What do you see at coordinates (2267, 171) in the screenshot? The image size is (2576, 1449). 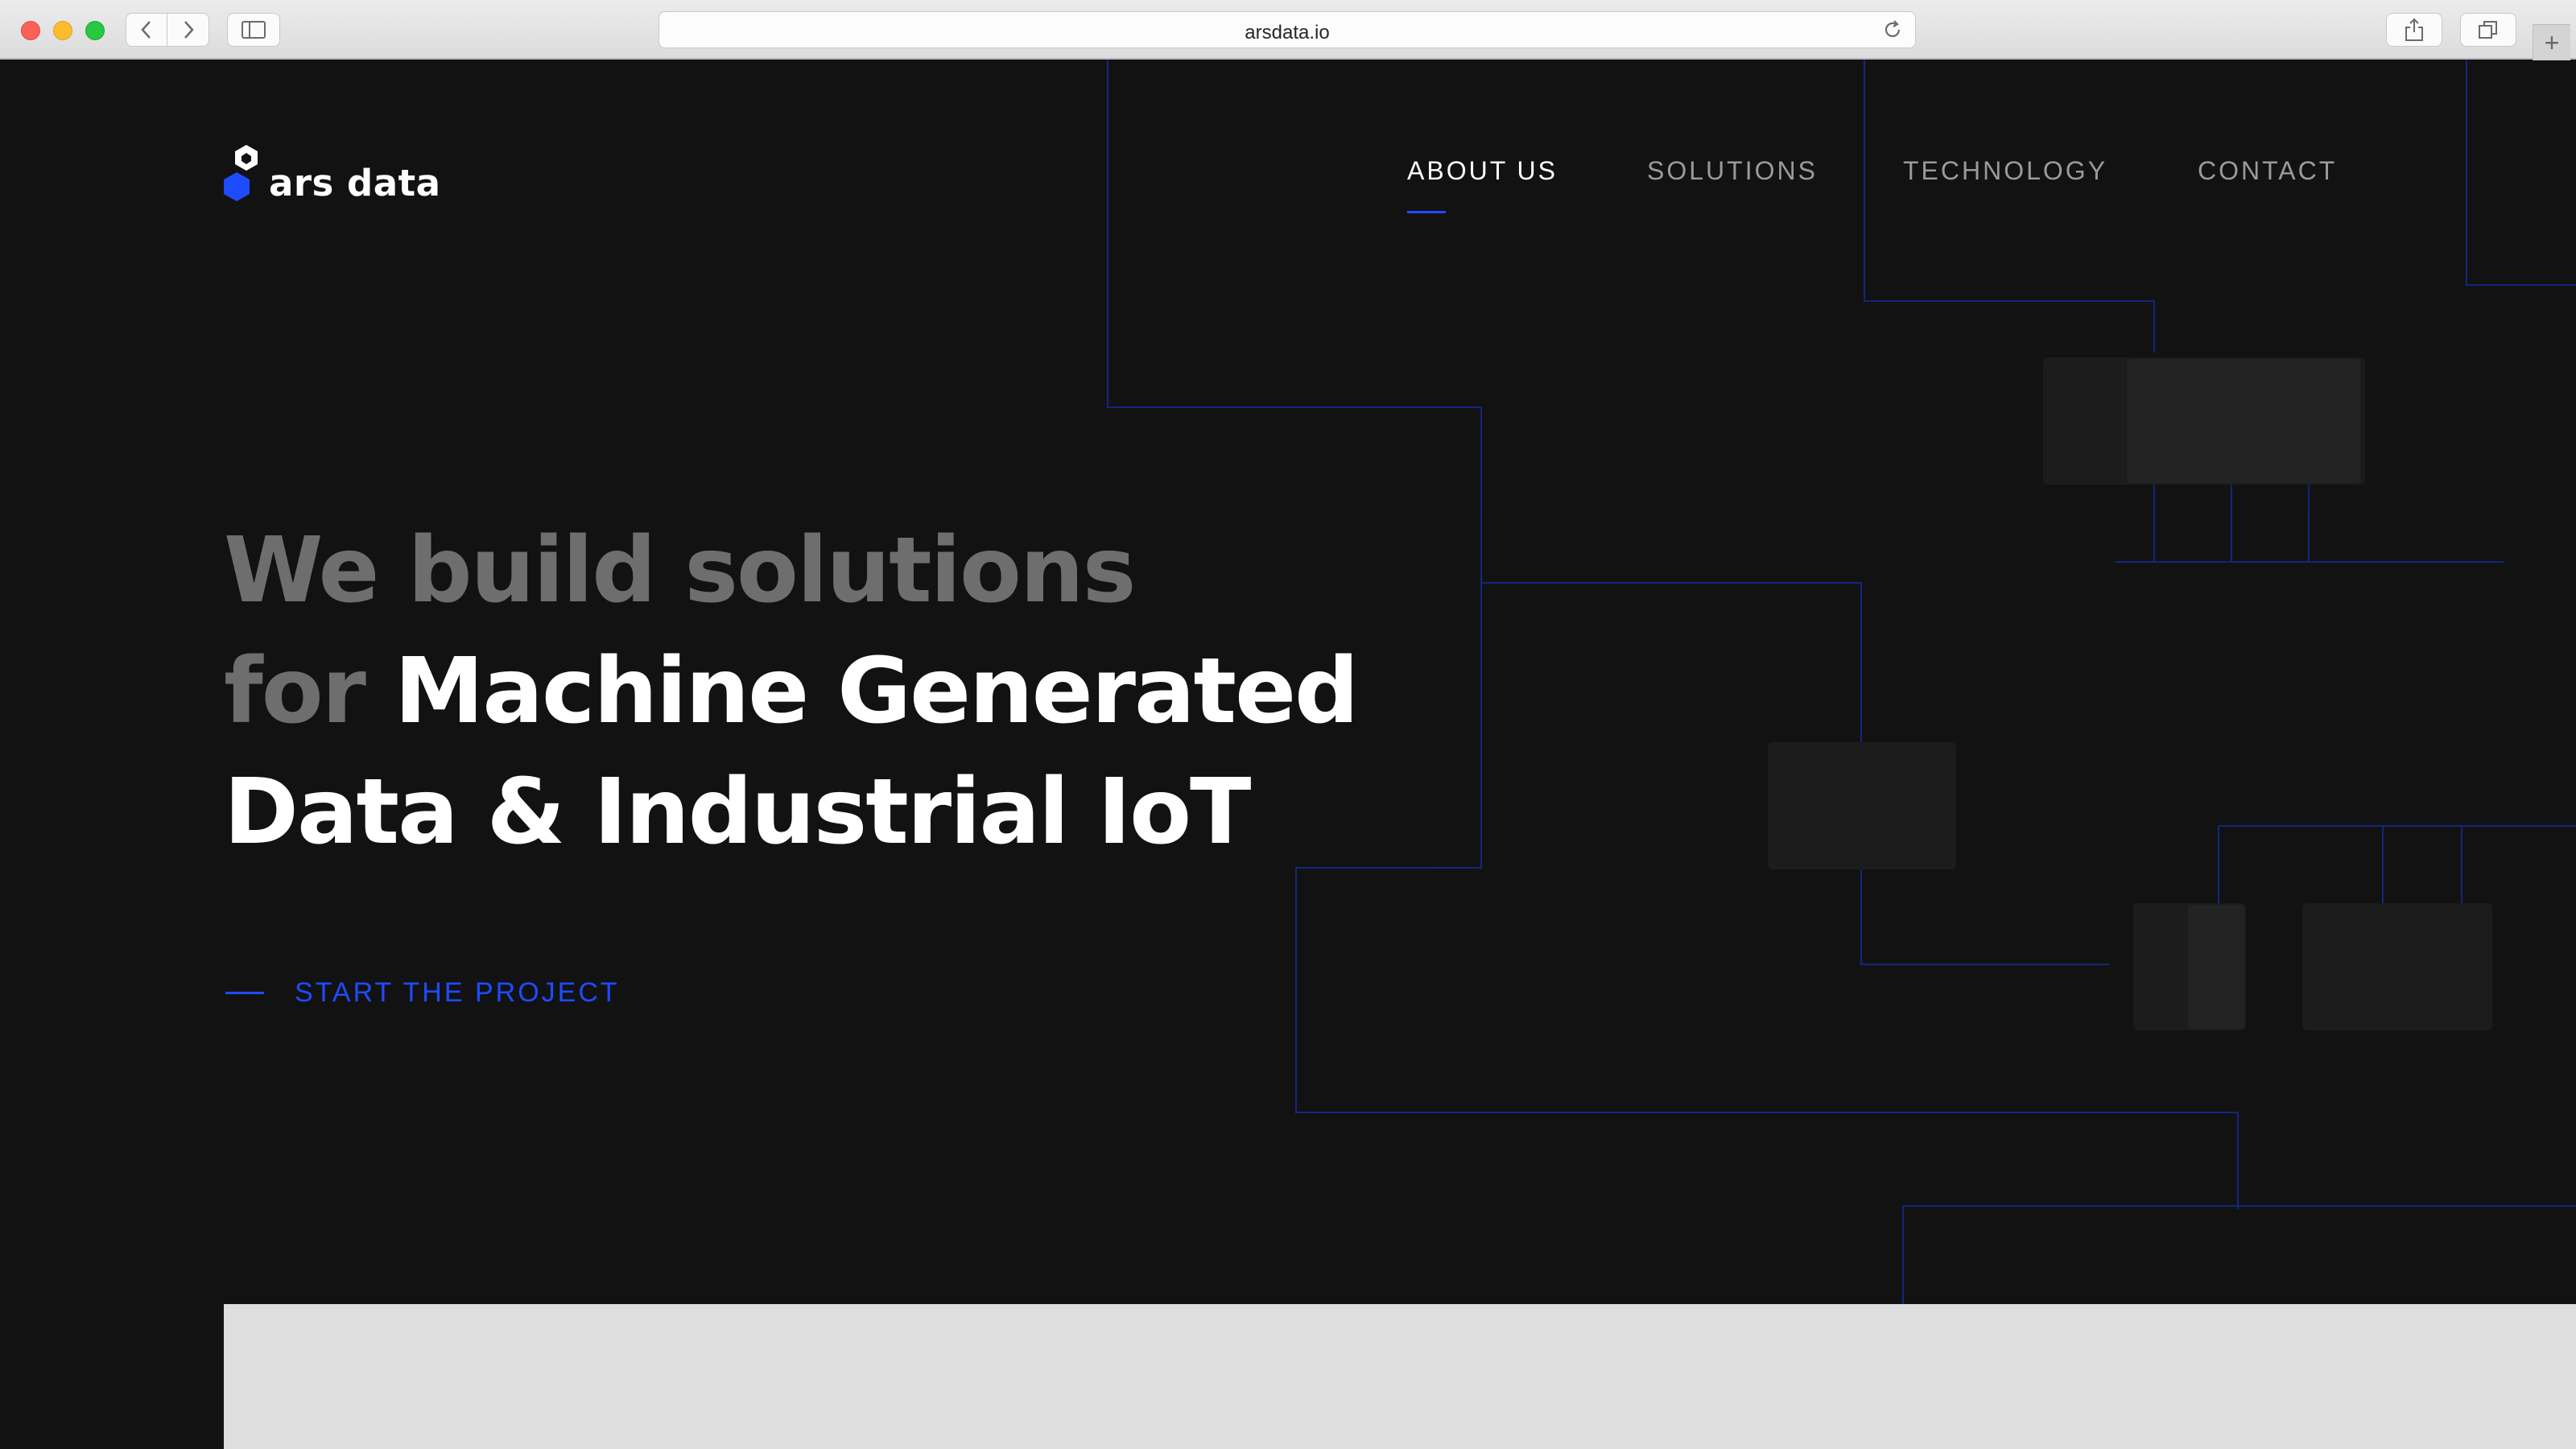 I see `nav-contact: CONTACT` at bounding box center [2267, 171].